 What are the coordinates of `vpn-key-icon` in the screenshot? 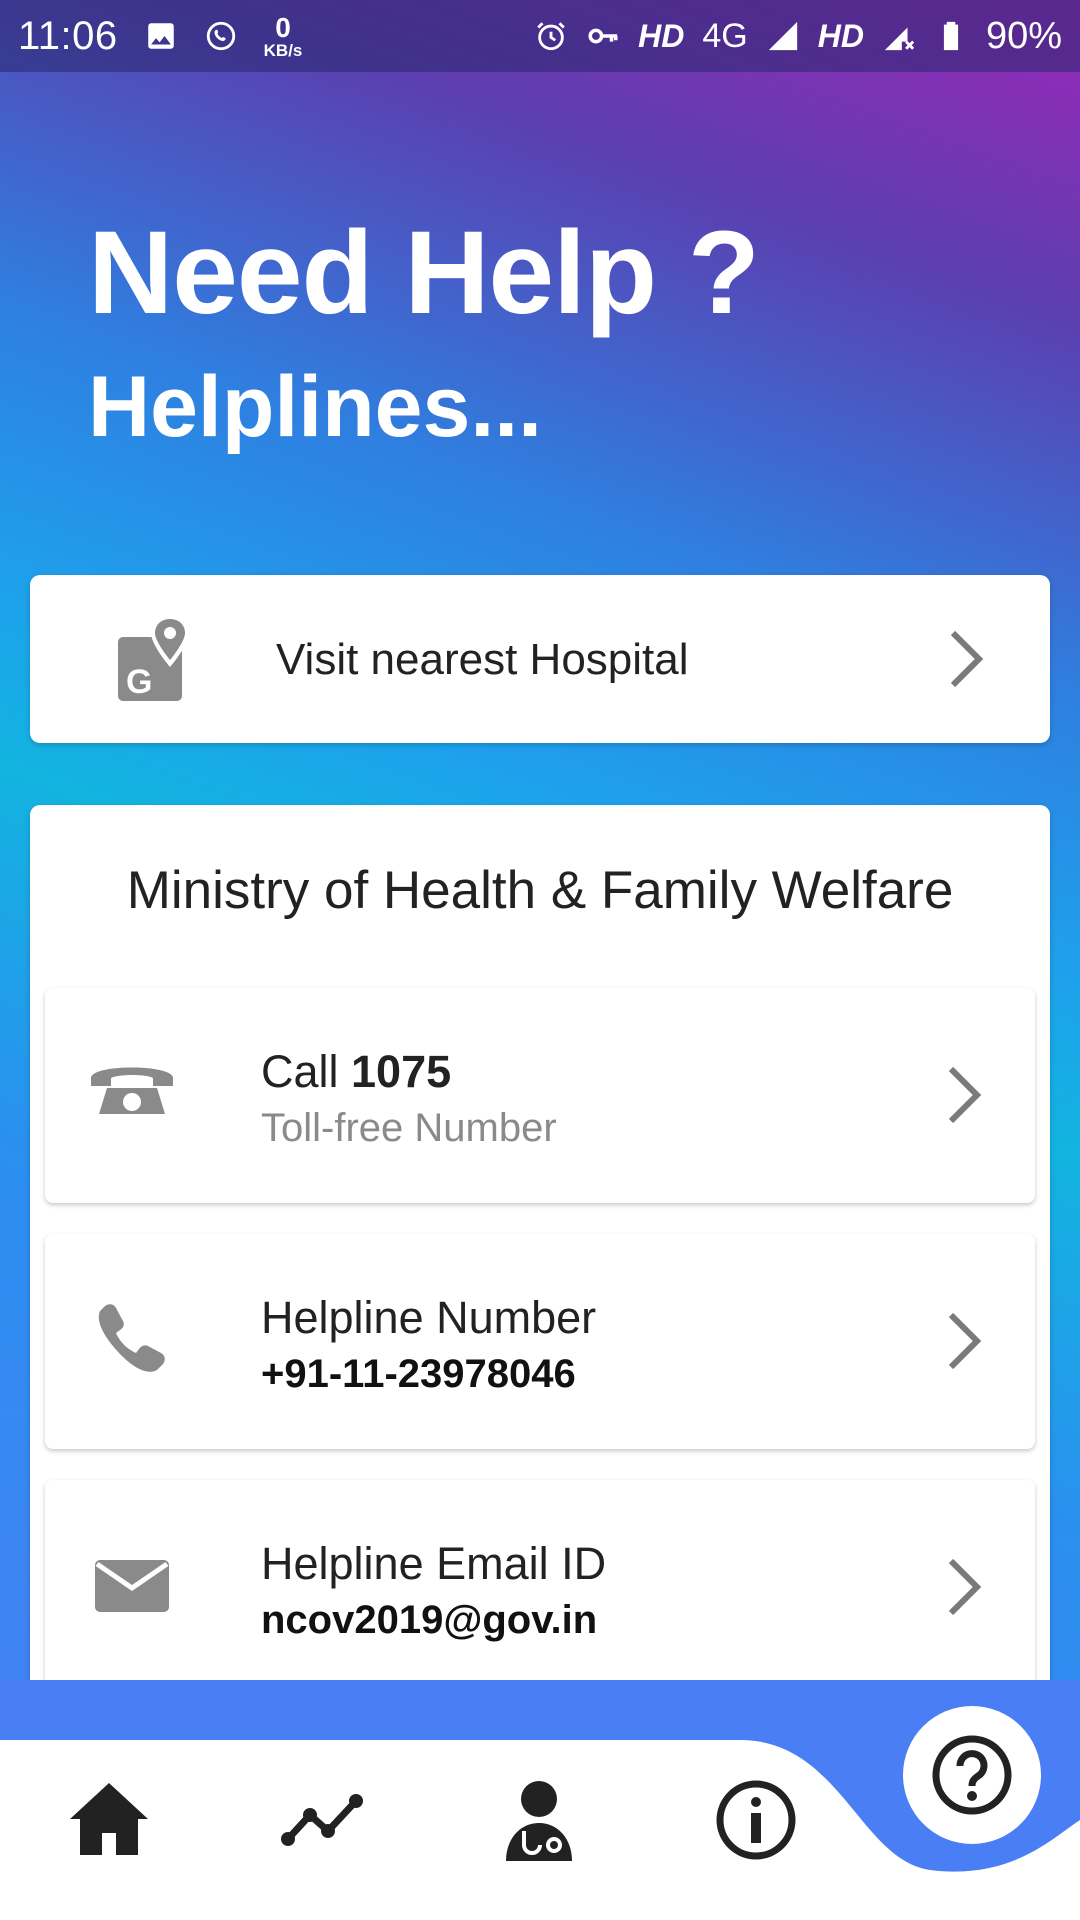 It's located at (603, 36).